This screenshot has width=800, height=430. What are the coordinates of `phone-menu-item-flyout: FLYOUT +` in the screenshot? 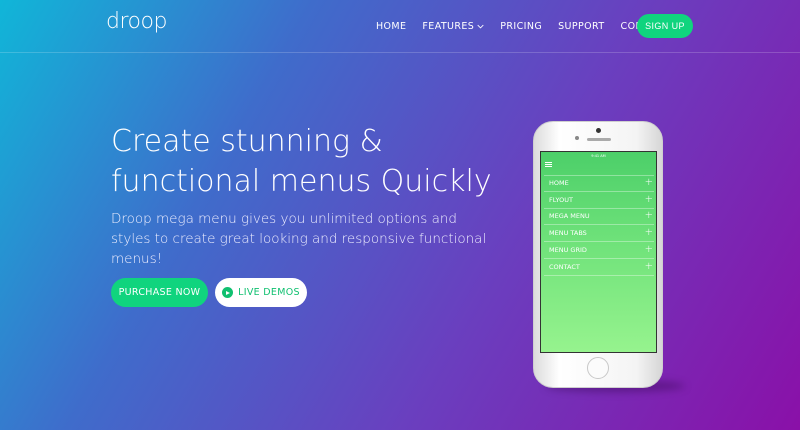 It's located at (599, 200).